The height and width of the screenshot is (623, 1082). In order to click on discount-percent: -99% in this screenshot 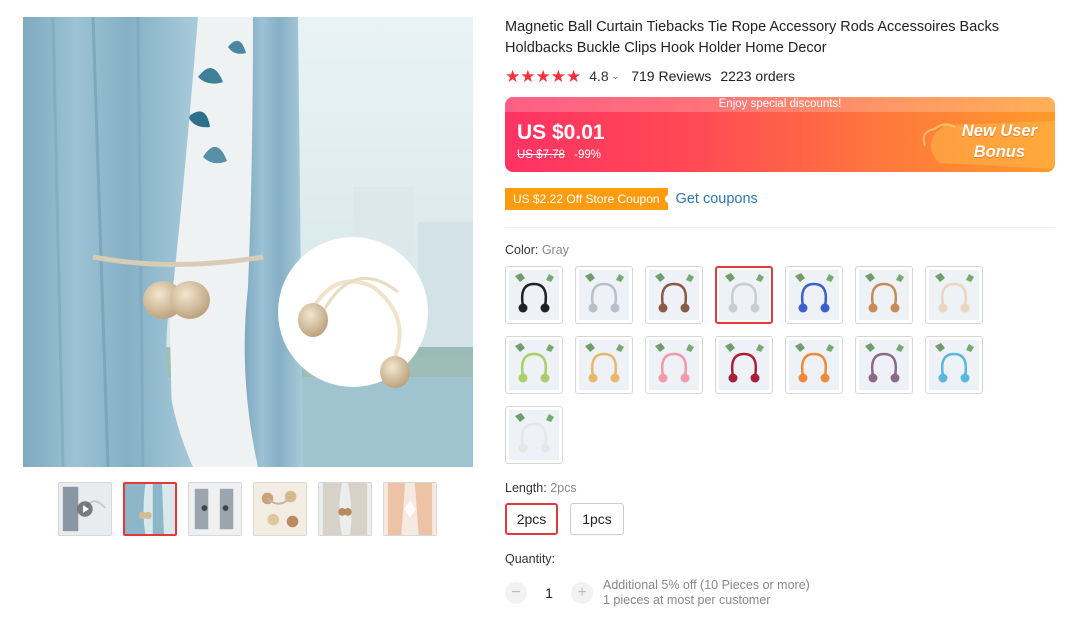, I will do `click(588, 155)`.